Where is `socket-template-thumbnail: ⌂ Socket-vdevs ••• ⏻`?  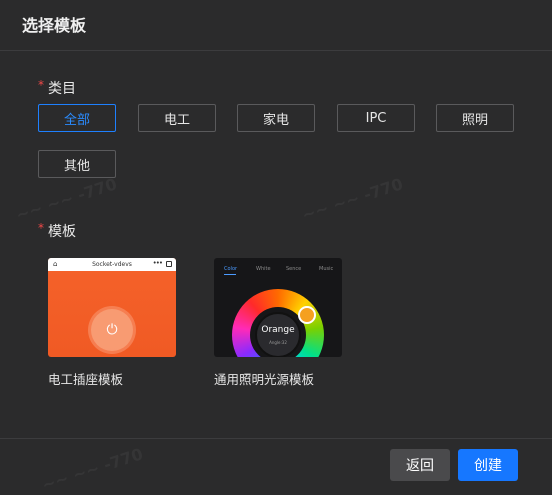
socket-template-thumbnail: ⌂ Socket-vdevs ••• ⏻ is located at coordinates (112, 307).